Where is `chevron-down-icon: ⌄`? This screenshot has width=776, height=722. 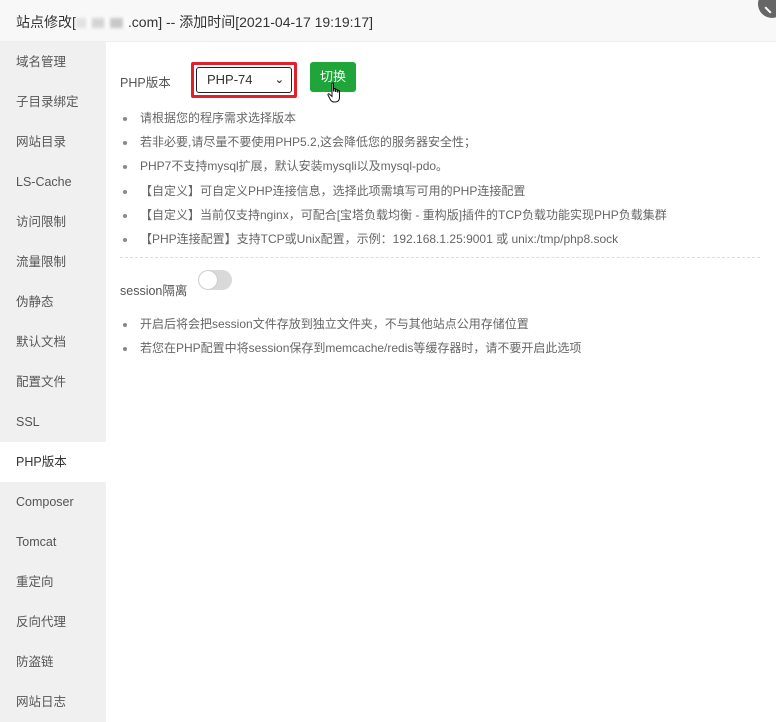 chevron-down-icon: ⌄ is located at coordinates (279, 80).